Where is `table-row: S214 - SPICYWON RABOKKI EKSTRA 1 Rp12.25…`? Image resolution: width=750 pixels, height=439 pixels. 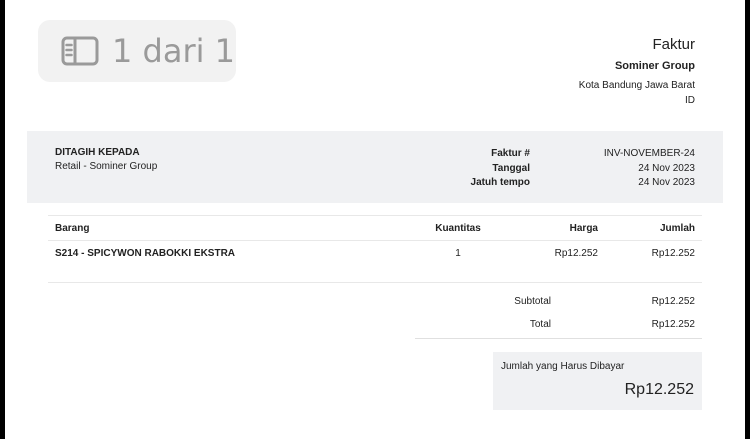 table-row: S214 - SPICYWON RABOKKI EKSTRA 1 Rp12.25… is located at coordinates (375, 261).